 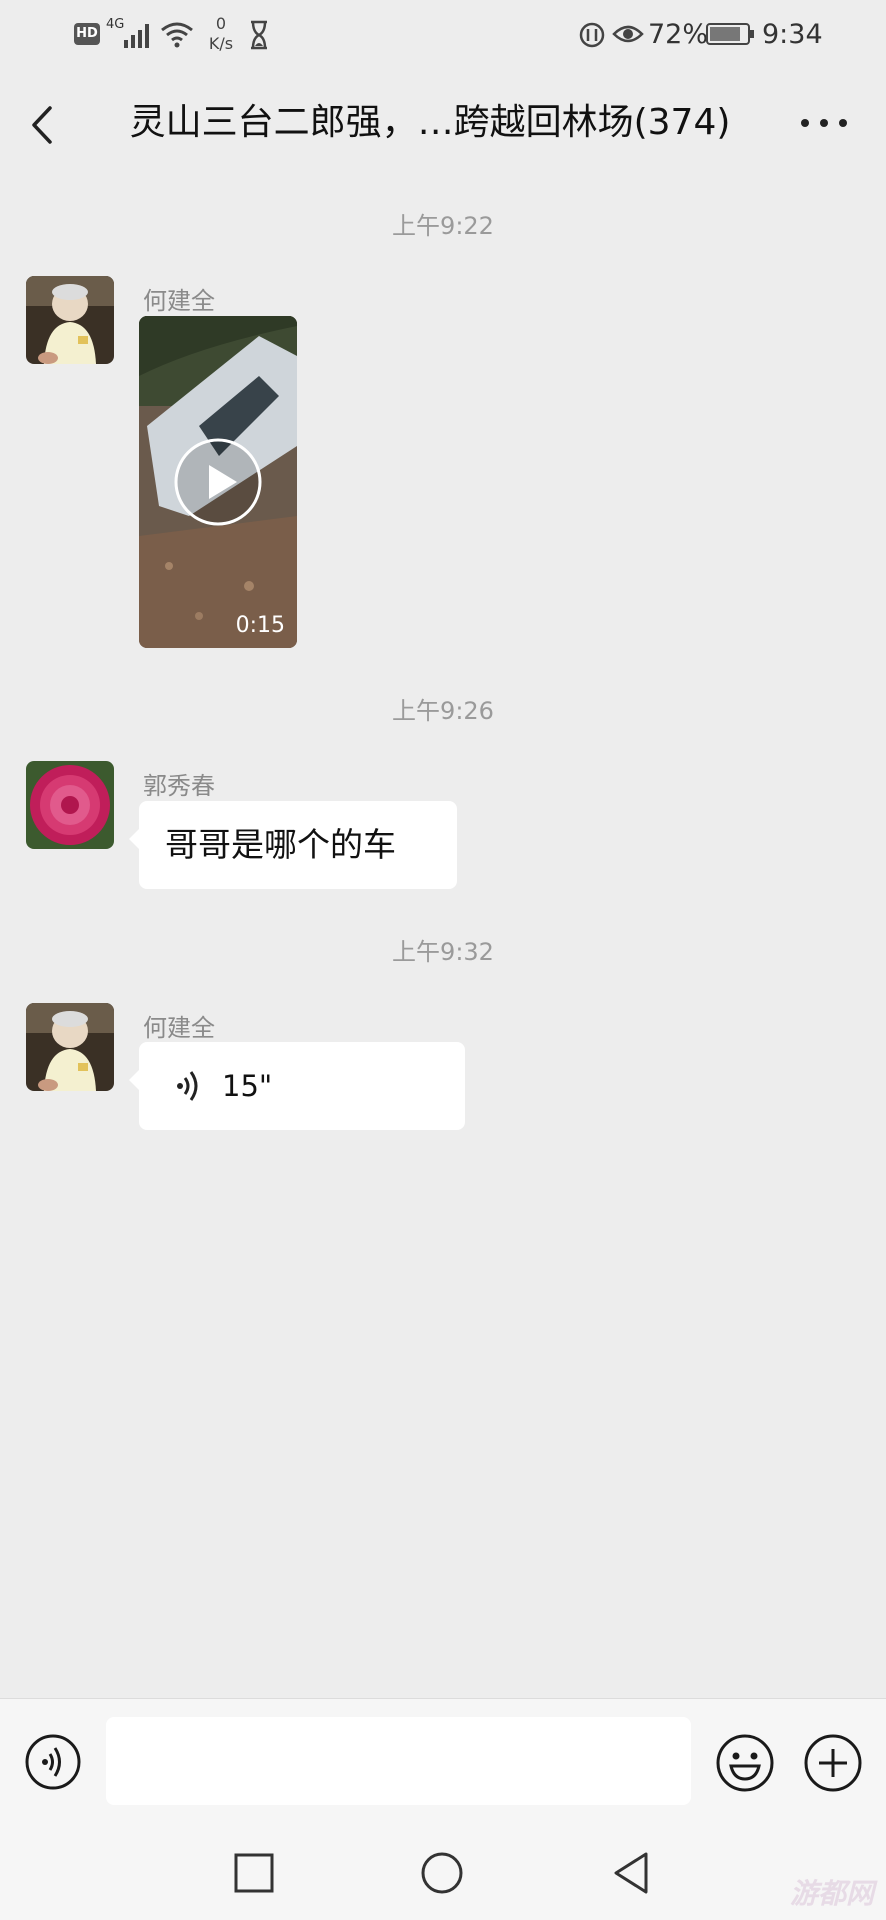 I want to click on signal-icon, so click(x=136, y=36).